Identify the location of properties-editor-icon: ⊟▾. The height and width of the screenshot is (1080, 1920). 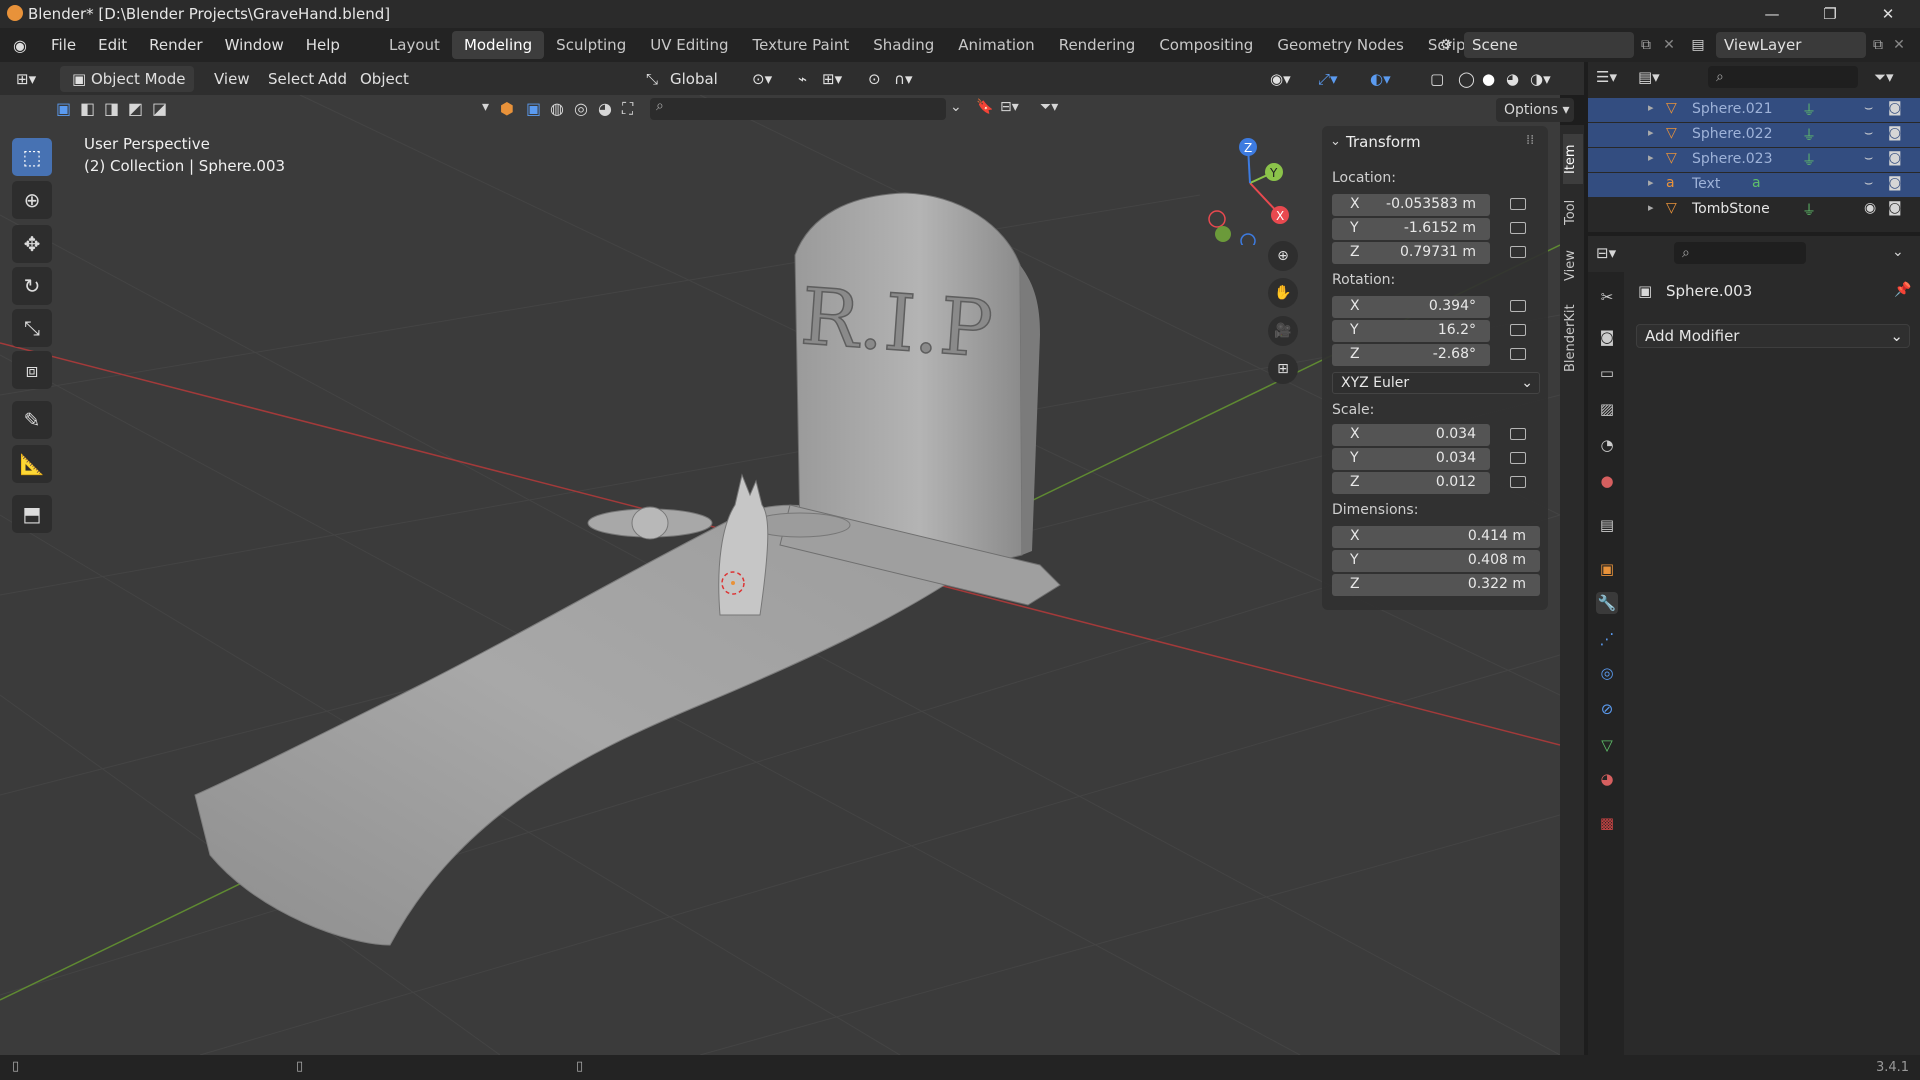
(1606, 253).